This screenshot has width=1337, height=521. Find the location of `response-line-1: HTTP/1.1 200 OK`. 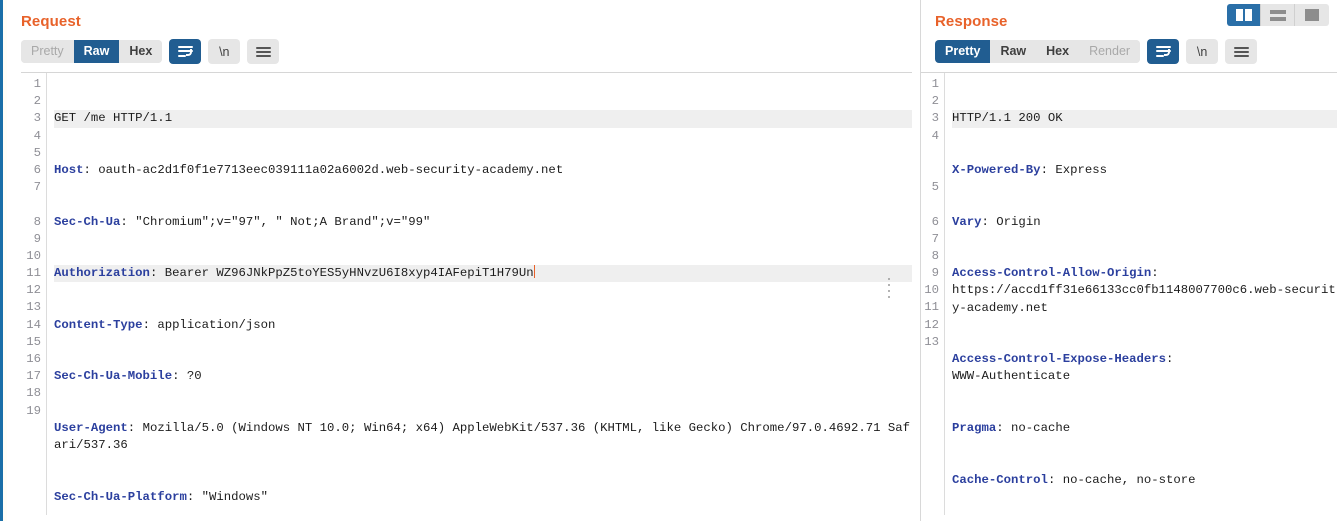

response-line-1: HTTP/1.1 200 OK is located at coordinates (1144, 119).